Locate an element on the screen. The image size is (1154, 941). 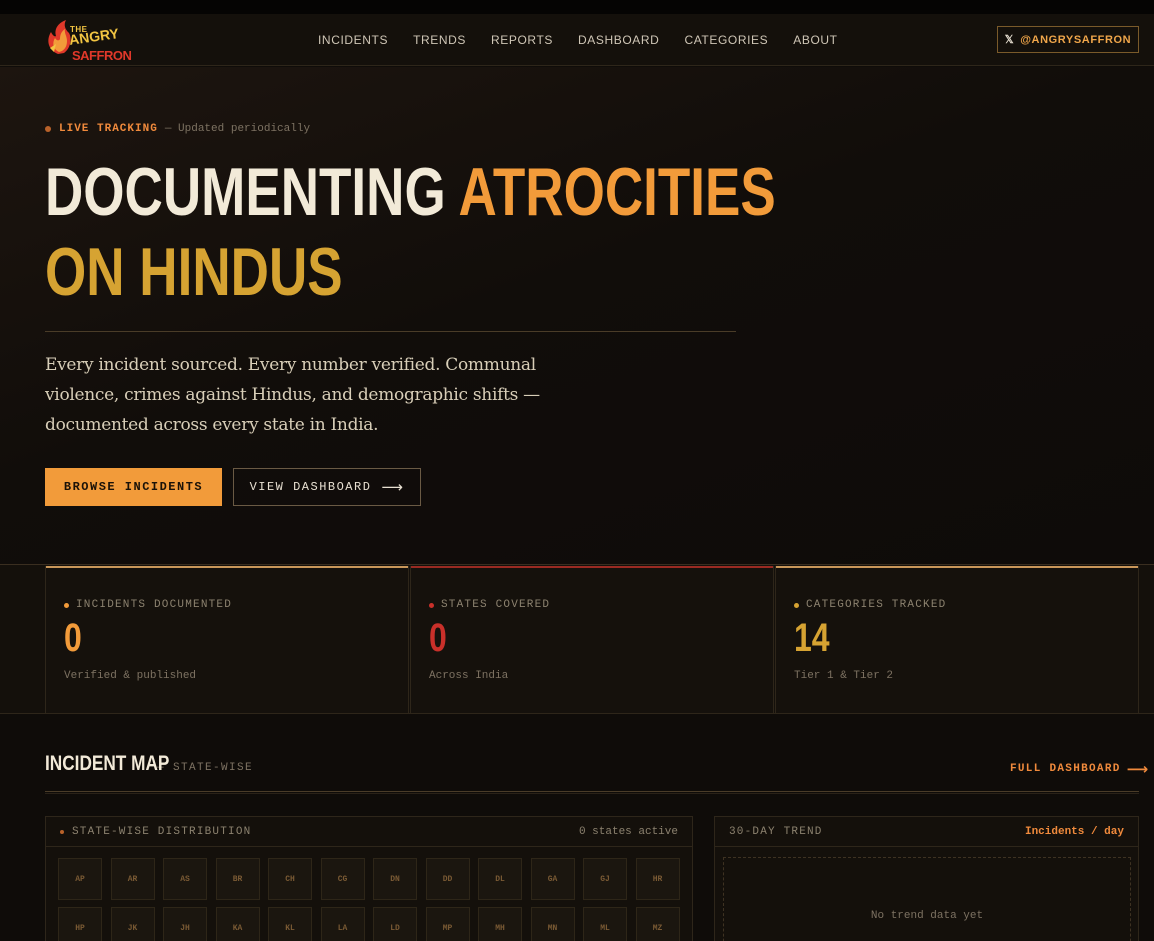
state-cell-mn: MN is located at coordinates (552, 924).